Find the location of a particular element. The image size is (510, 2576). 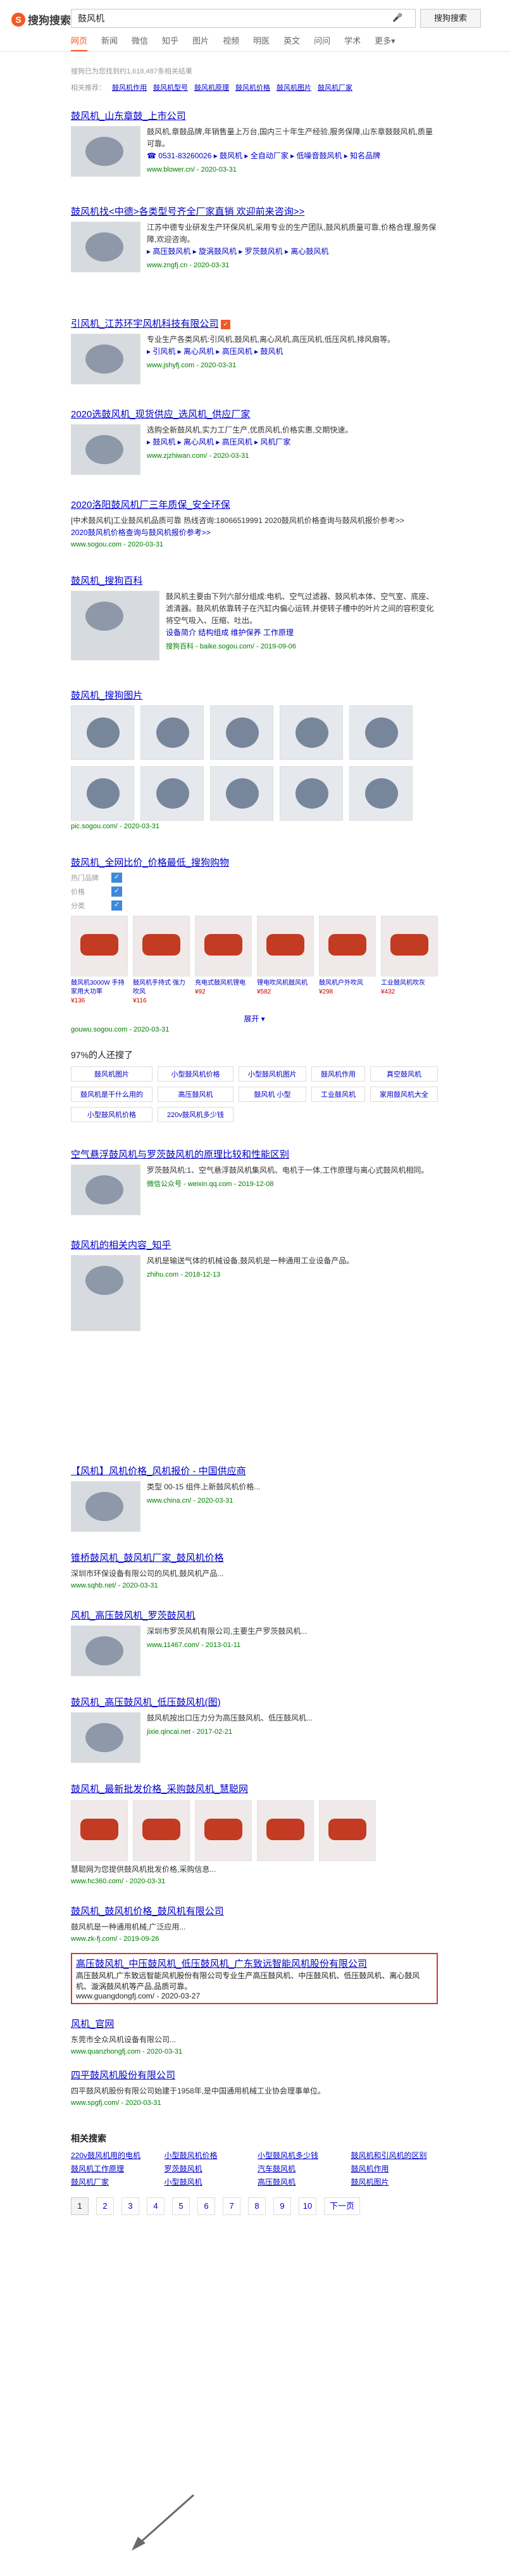

product-name: 鼓风机手持式 强力吹风 is located at coordinates (161, 988).